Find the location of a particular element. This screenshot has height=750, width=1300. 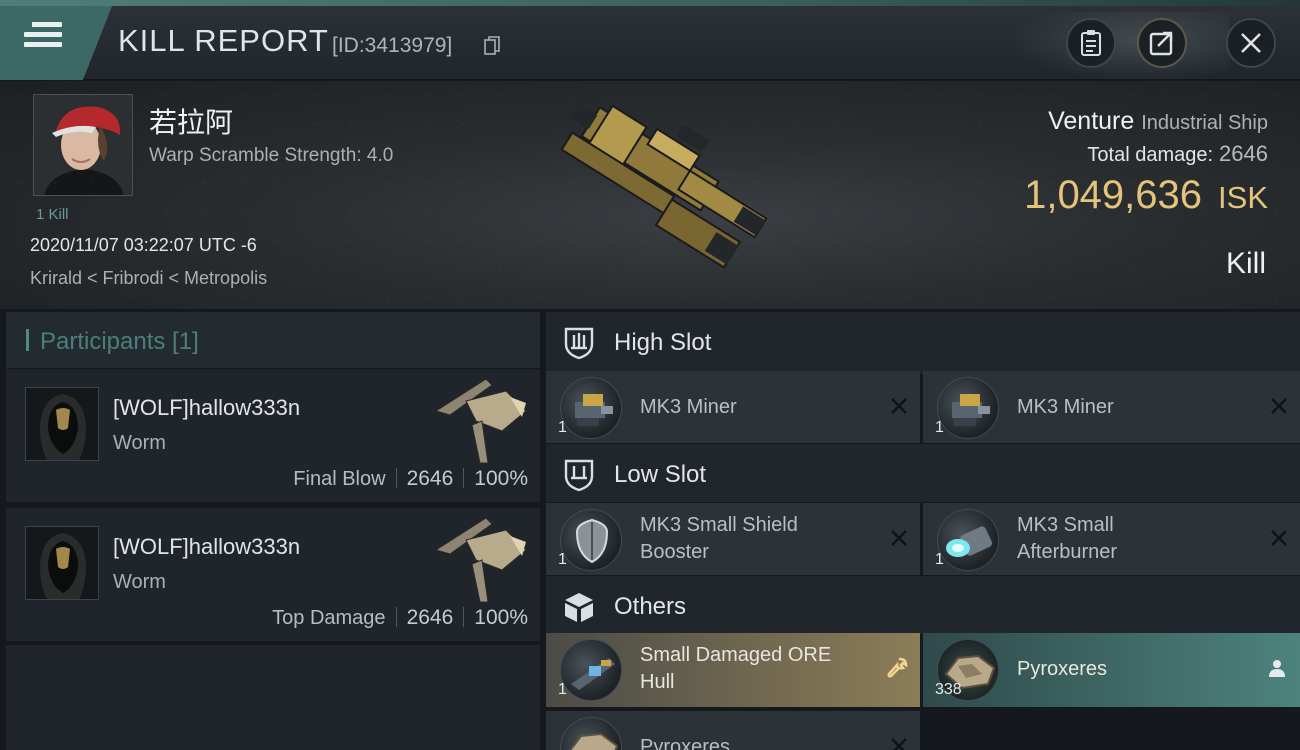

warp-scramble-strength: Warp Scramble Strength: 4.0 is located at coordinates (271, 155).